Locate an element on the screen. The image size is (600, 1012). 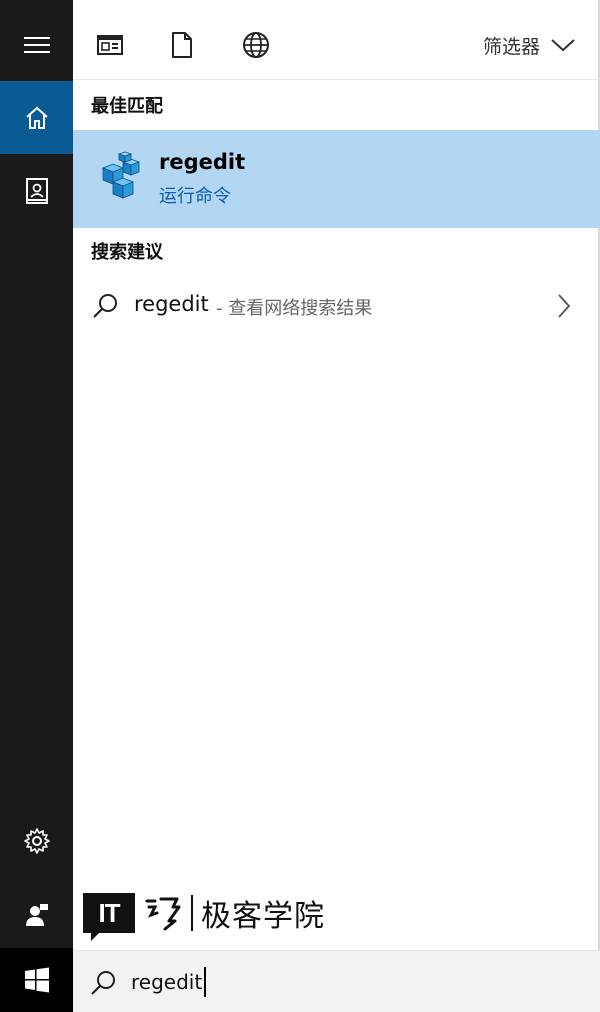
registry-editor-icon is located at coordinates (121, 175).